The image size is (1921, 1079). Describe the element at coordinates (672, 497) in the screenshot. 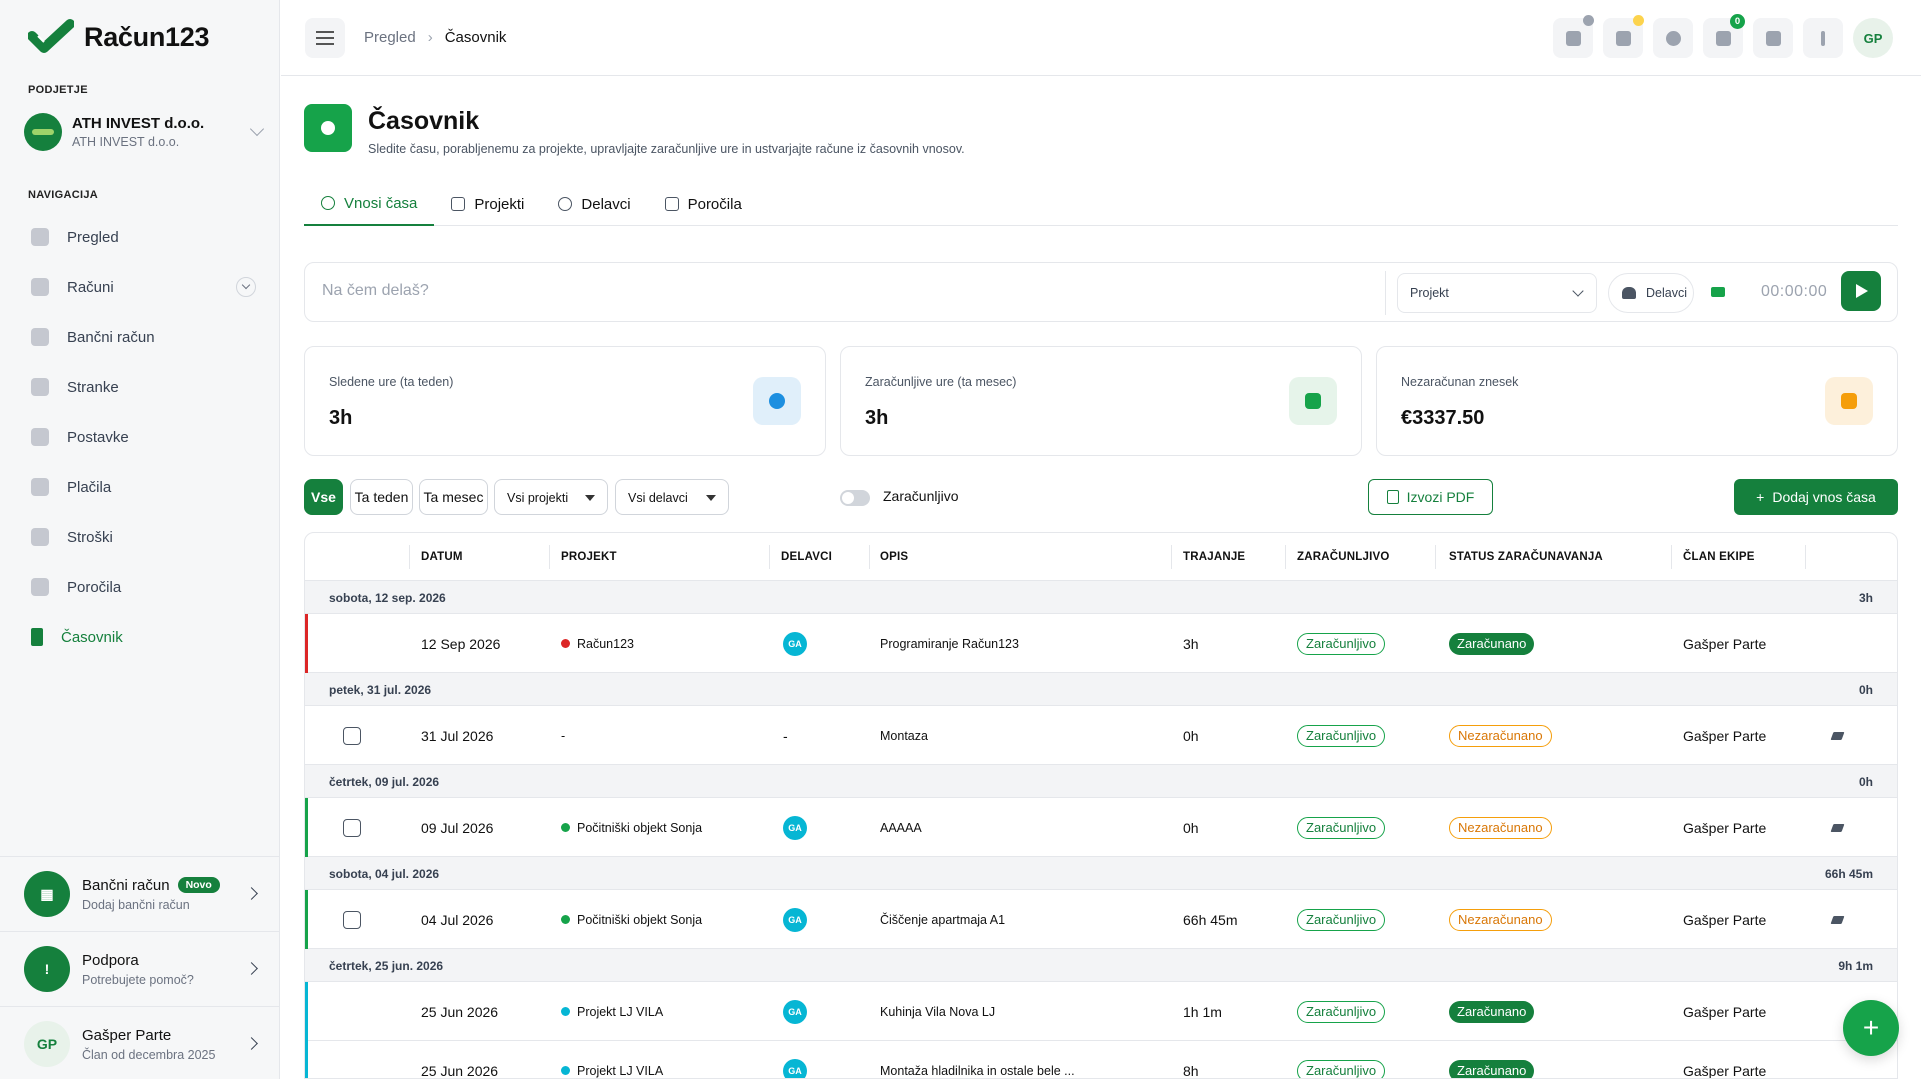

I see `workers-filter-select: Vsi delavci` at that location.